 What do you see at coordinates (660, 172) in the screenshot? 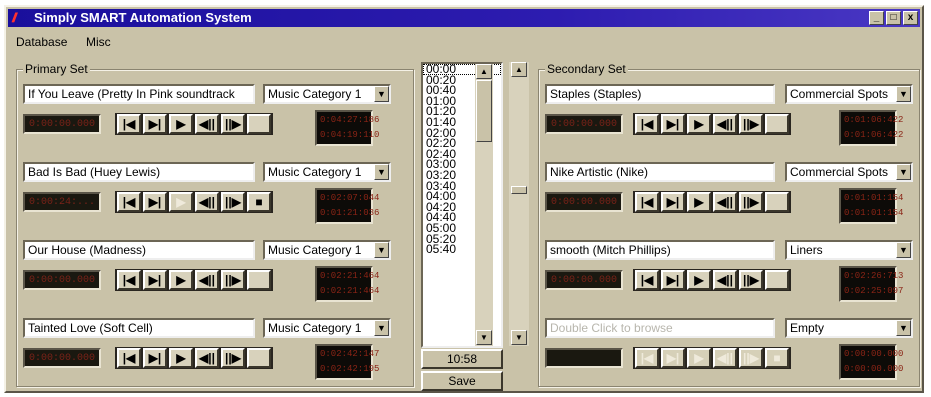
I see `track-title-field: Nike Artistic (Nike)` at bounding box center [660, 172].